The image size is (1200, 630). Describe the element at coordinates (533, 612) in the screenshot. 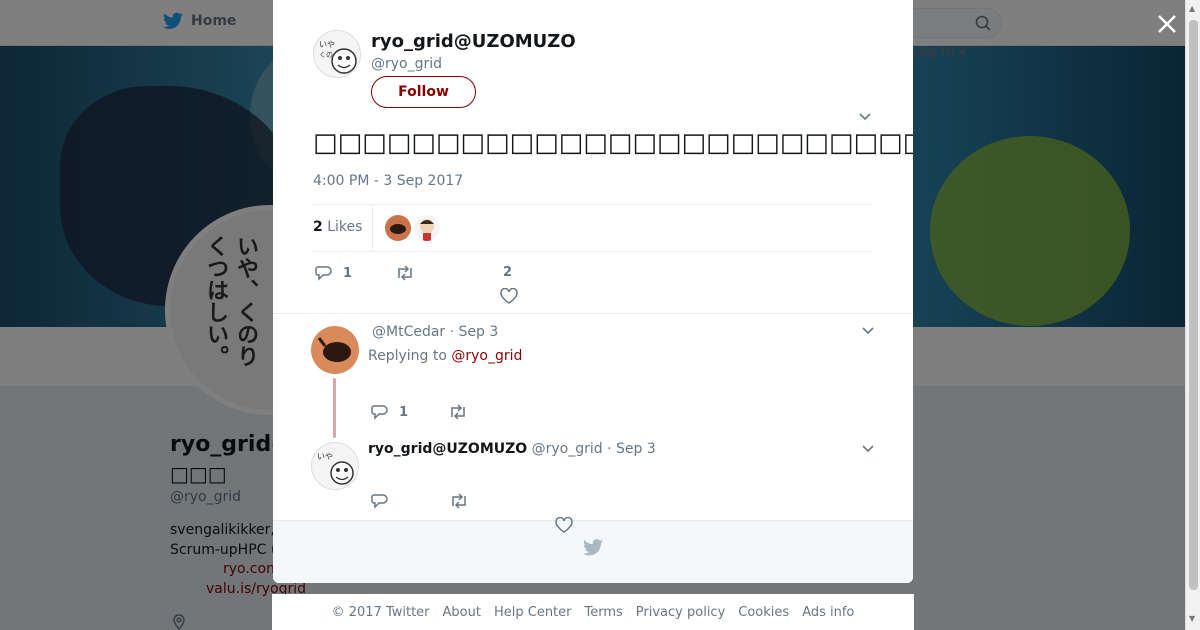

I see `footer-link-help-center: Help Center` at that location.